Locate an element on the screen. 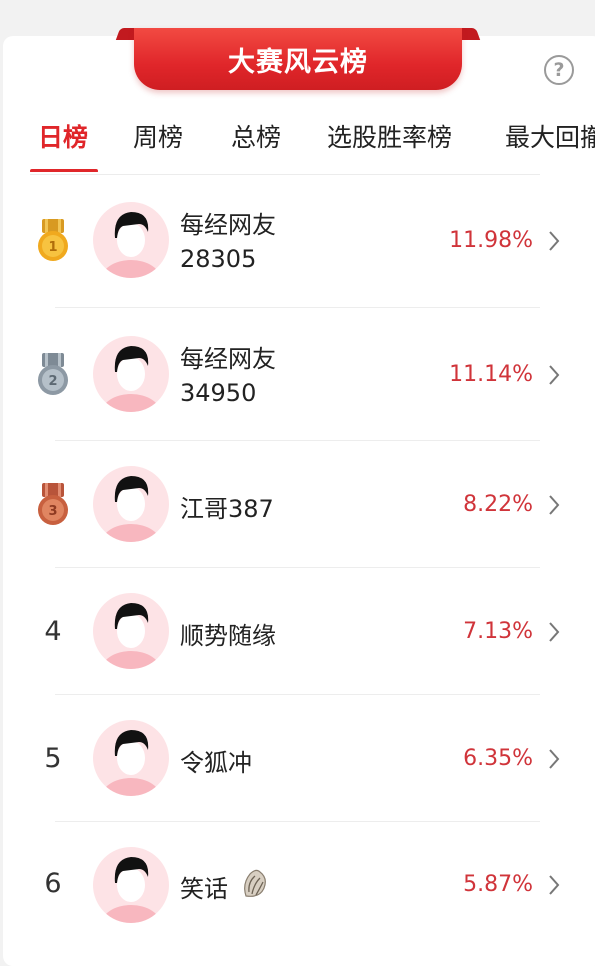 The height and width of the screenshot is (966, 595). svg-text: 2 is located at coordinates (52, 381).